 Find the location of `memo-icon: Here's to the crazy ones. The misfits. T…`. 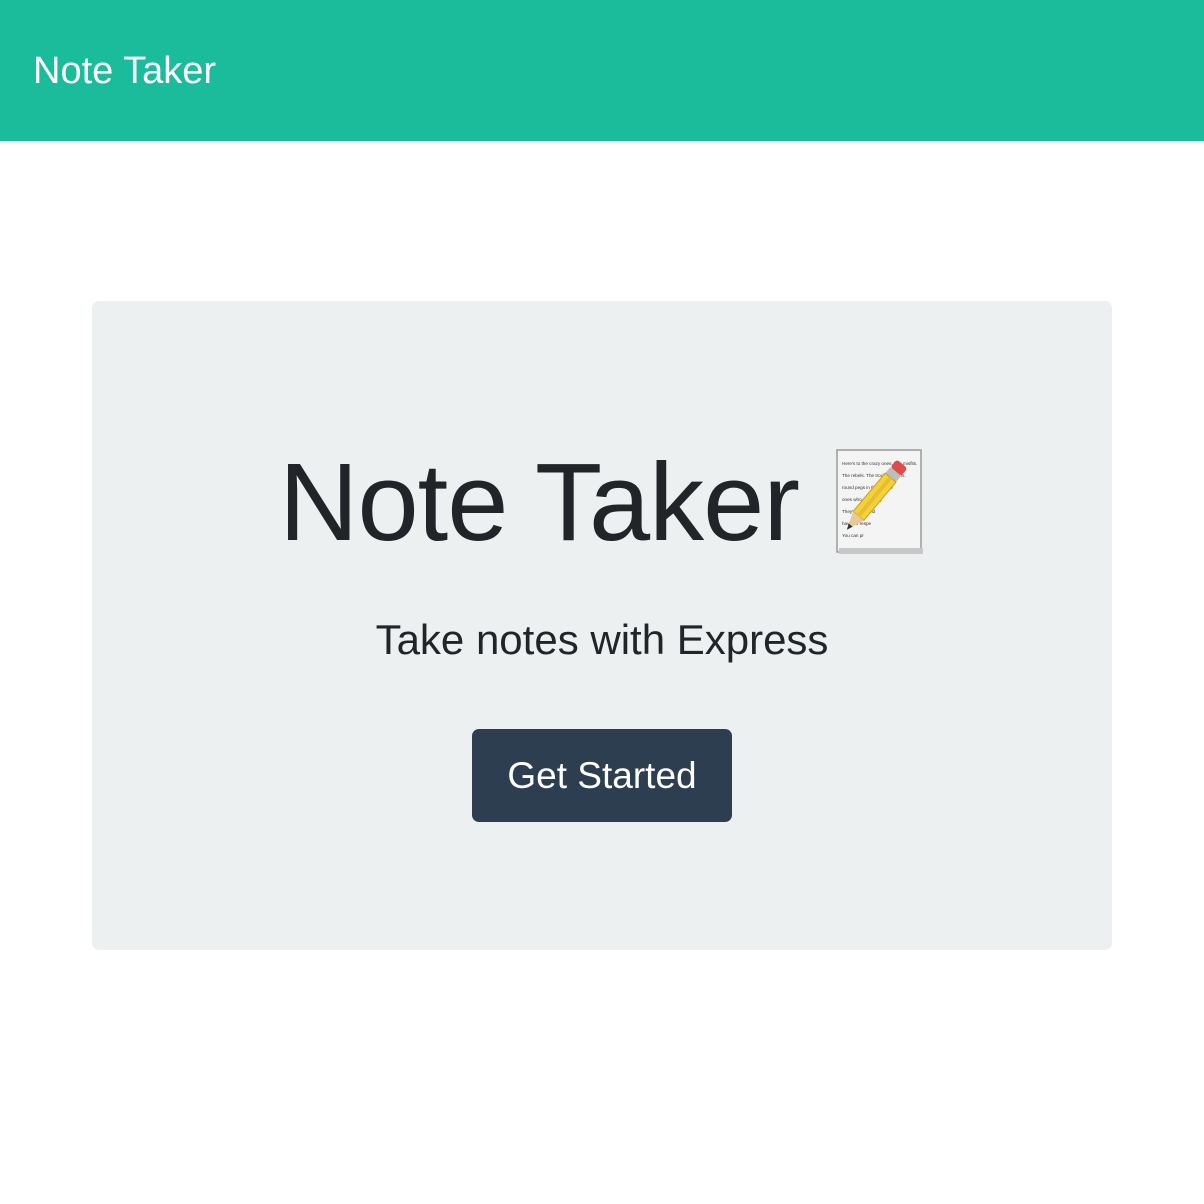

memo-icon: Here's to the crazy ones. The misfits. T… is located at coordinates (880, 503).